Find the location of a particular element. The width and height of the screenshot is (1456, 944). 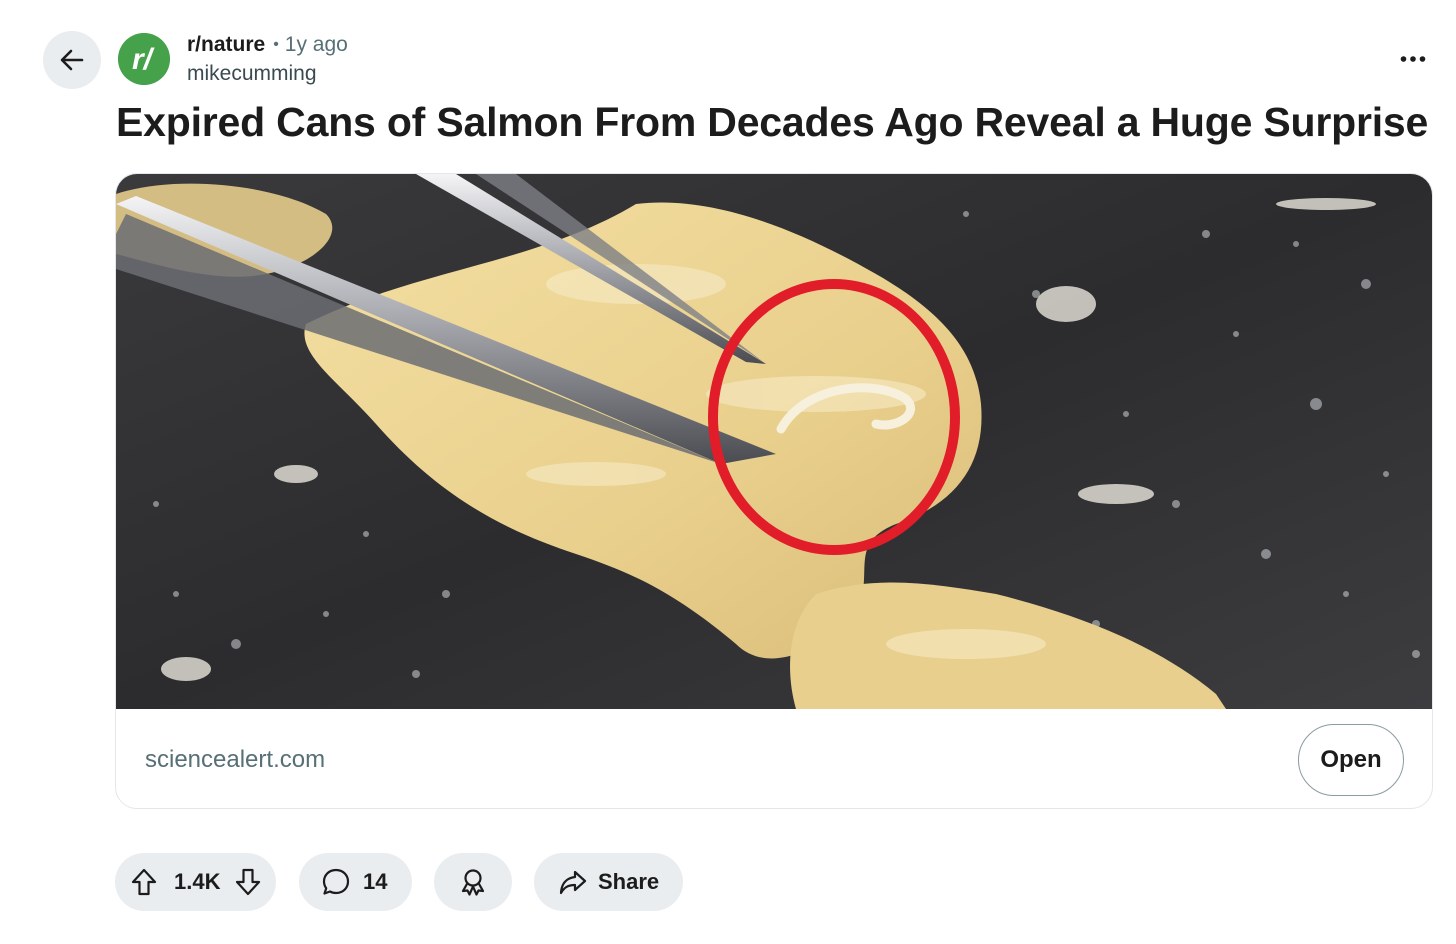

comment-count: 14 is located at coordinates (375, 881).